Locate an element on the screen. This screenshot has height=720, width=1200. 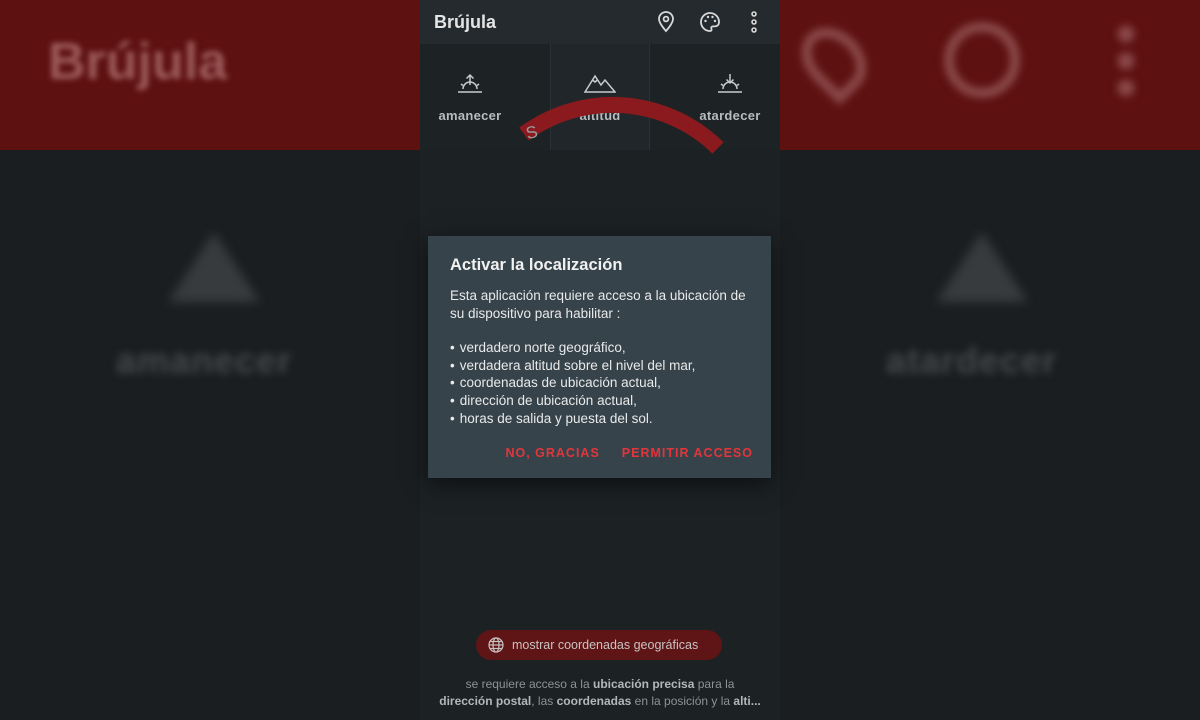
footnote-bold-address: dirección postal is located at coordinates (485, 701).